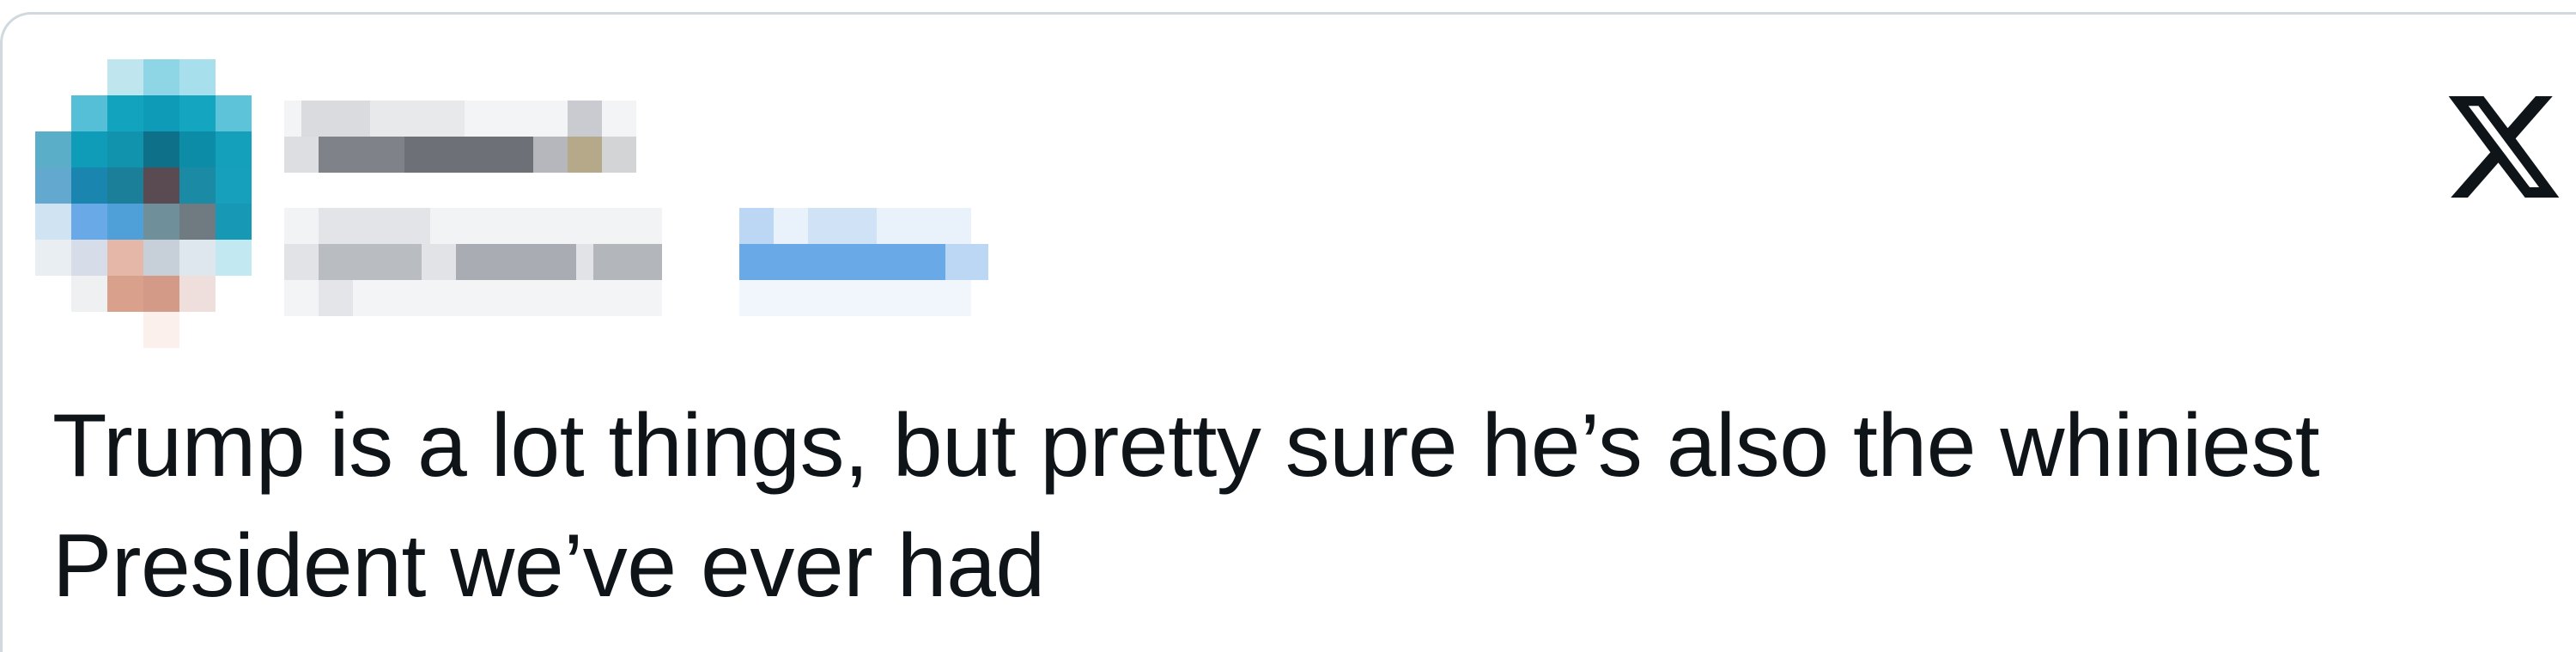  I want to click on avatar, so click(159, 205).